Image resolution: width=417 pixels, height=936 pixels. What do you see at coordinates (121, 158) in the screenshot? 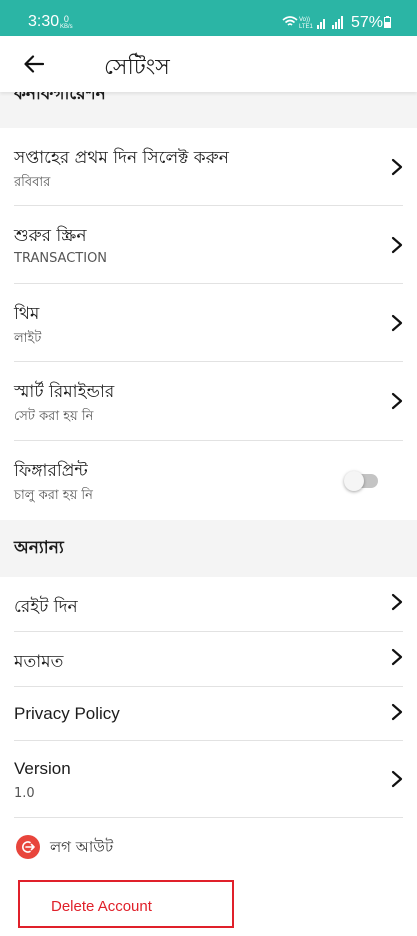
I see `setting-week-start-title: সপ্তাহের প্রথম দিন সিলেক্ট করুন` at bounding box center [121, 158].